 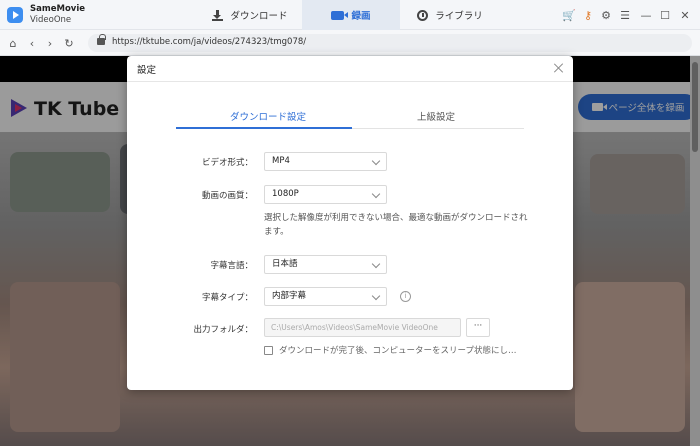 What do you see at coordinates (285, 264) in the screenshot?
I see `subtitle-language-value: 日本語` at bounding box center [285, 264].